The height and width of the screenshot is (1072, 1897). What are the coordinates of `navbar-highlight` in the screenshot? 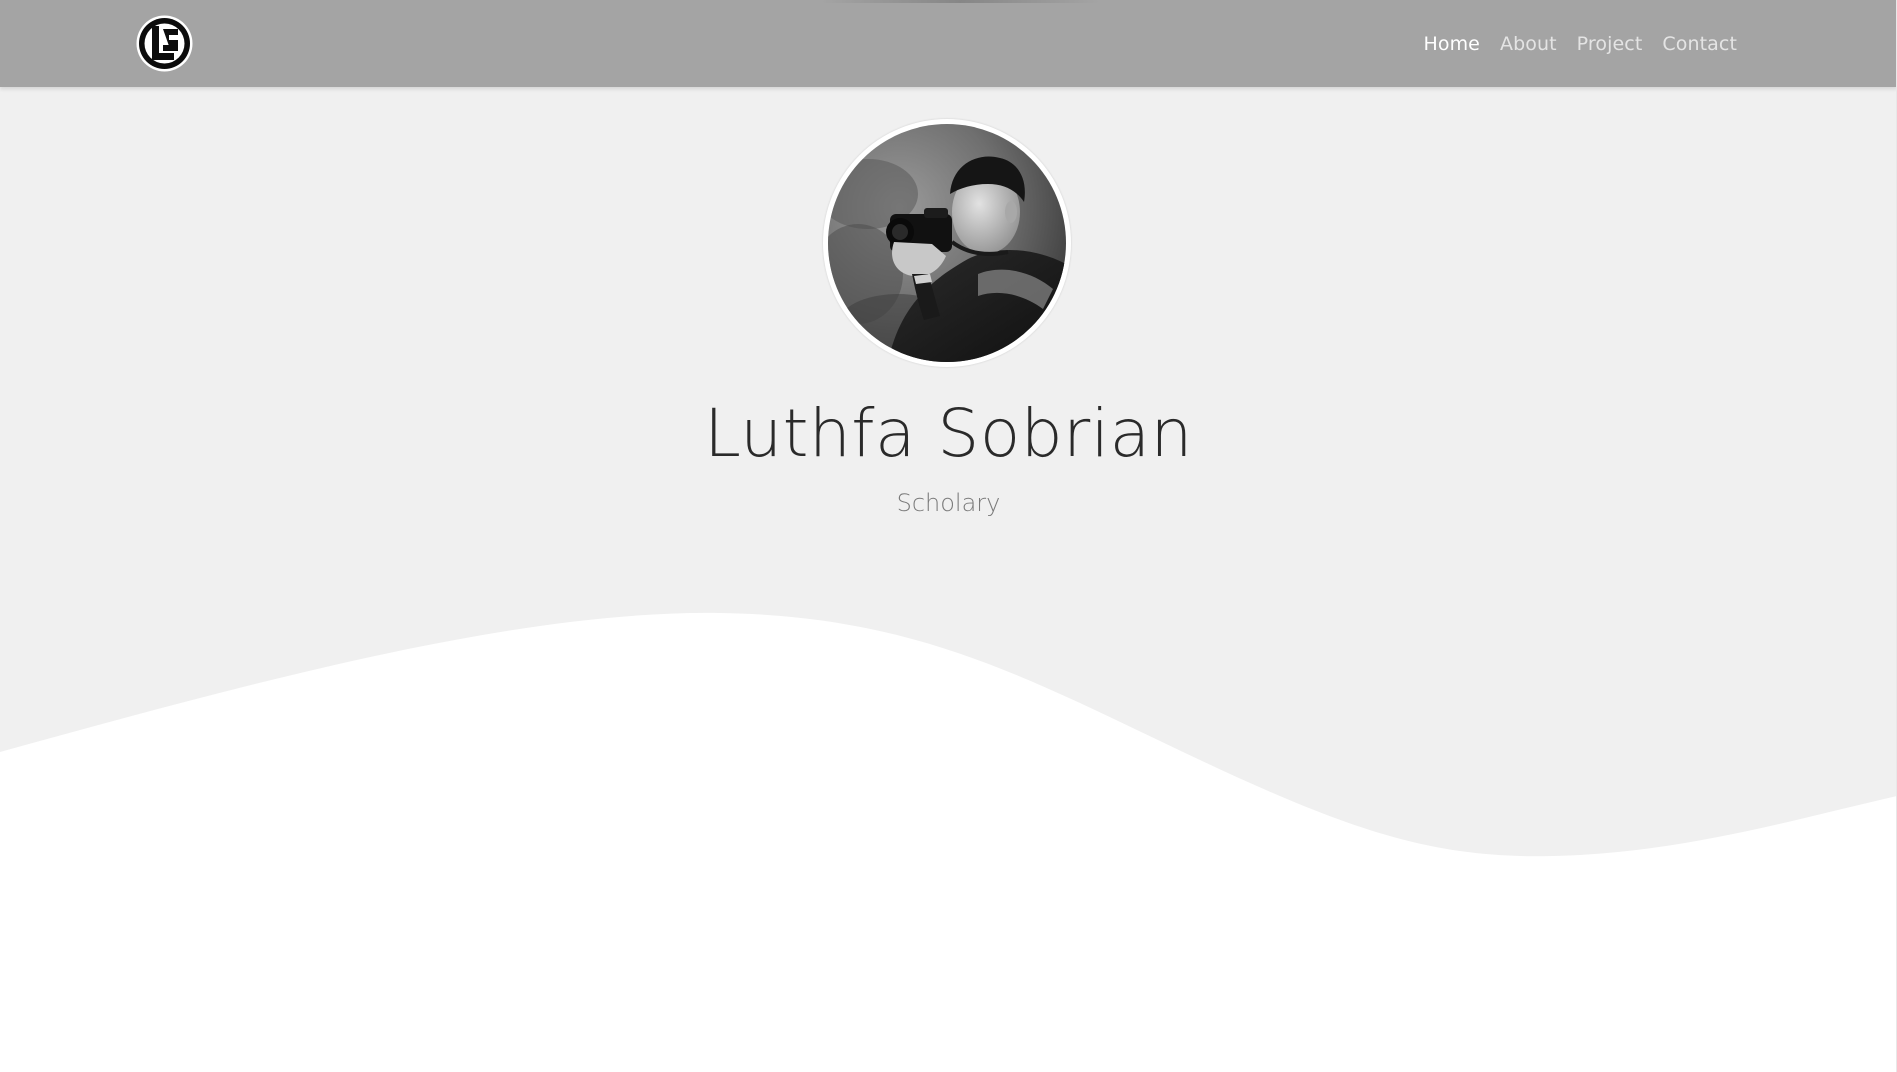 It's located at (960, 1).